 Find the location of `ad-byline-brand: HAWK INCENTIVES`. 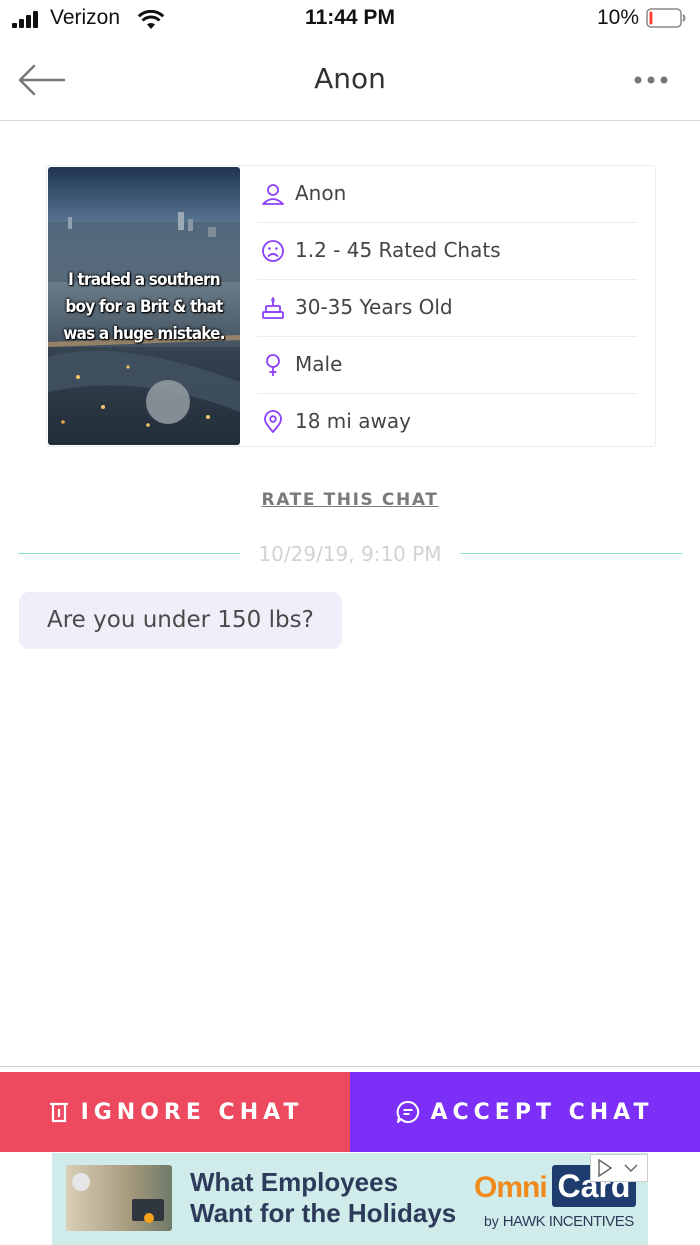

ad-byline-brand: HAWK INCENTIVES is located at coordinates (568, 1221).